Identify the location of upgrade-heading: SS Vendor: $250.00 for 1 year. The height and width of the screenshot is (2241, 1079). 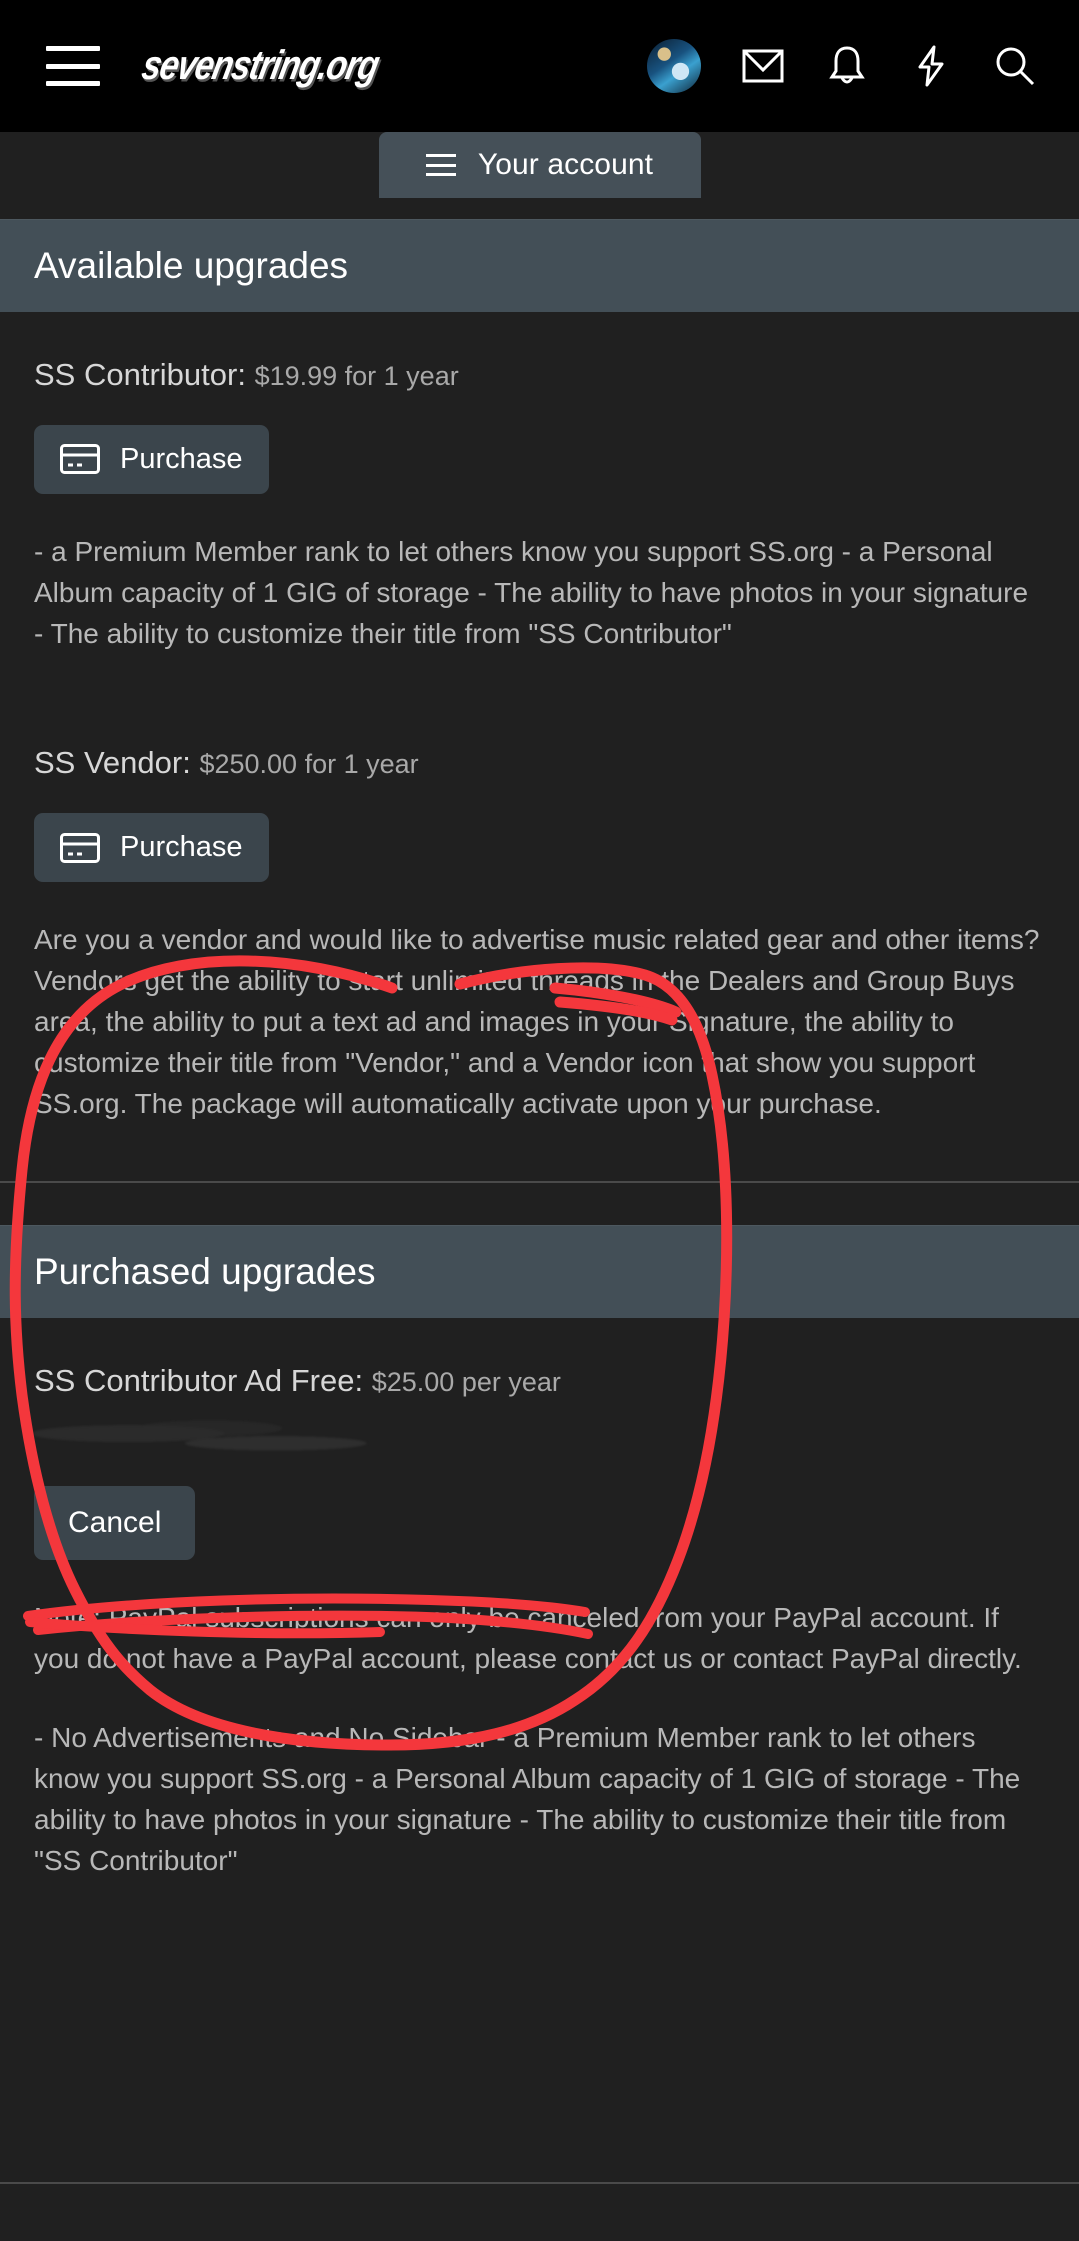
(539, 741).